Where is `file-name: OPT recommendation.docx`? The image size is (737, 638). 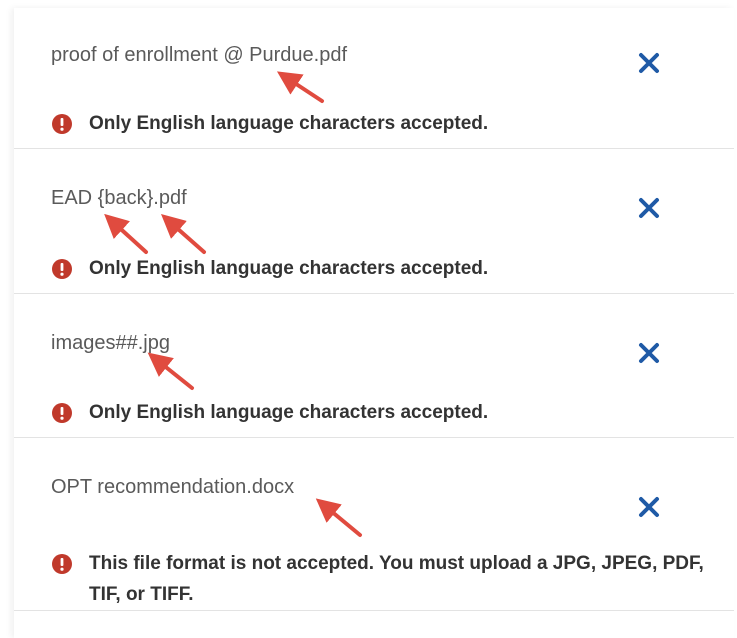 file-name: OPT recommendation.docx is located at coordinates (173, 487).